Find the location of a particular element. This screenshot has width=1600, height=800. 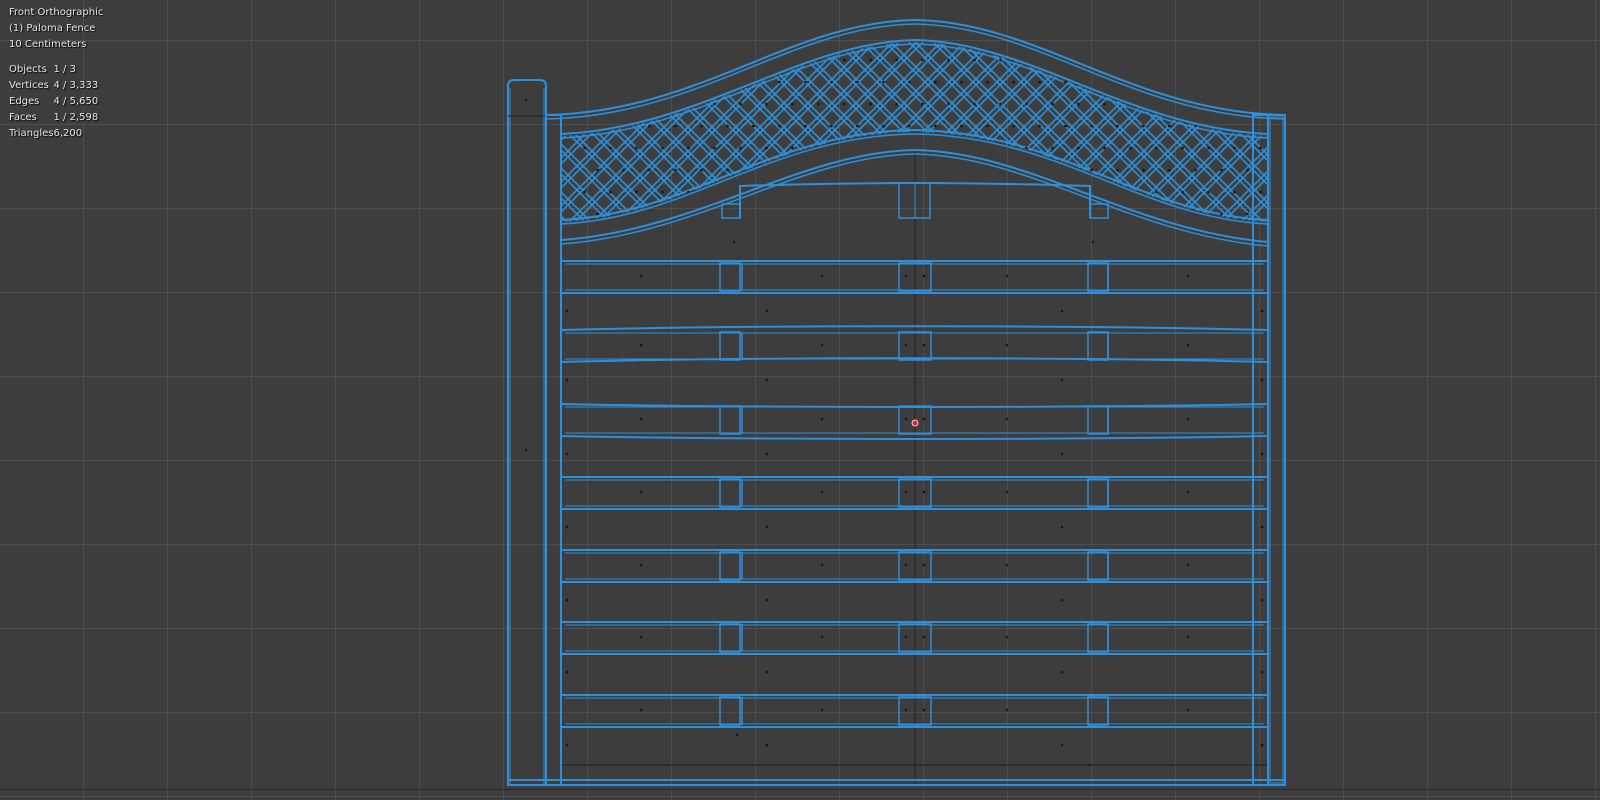

right-post-inner is located at coordinates (1276, 450).